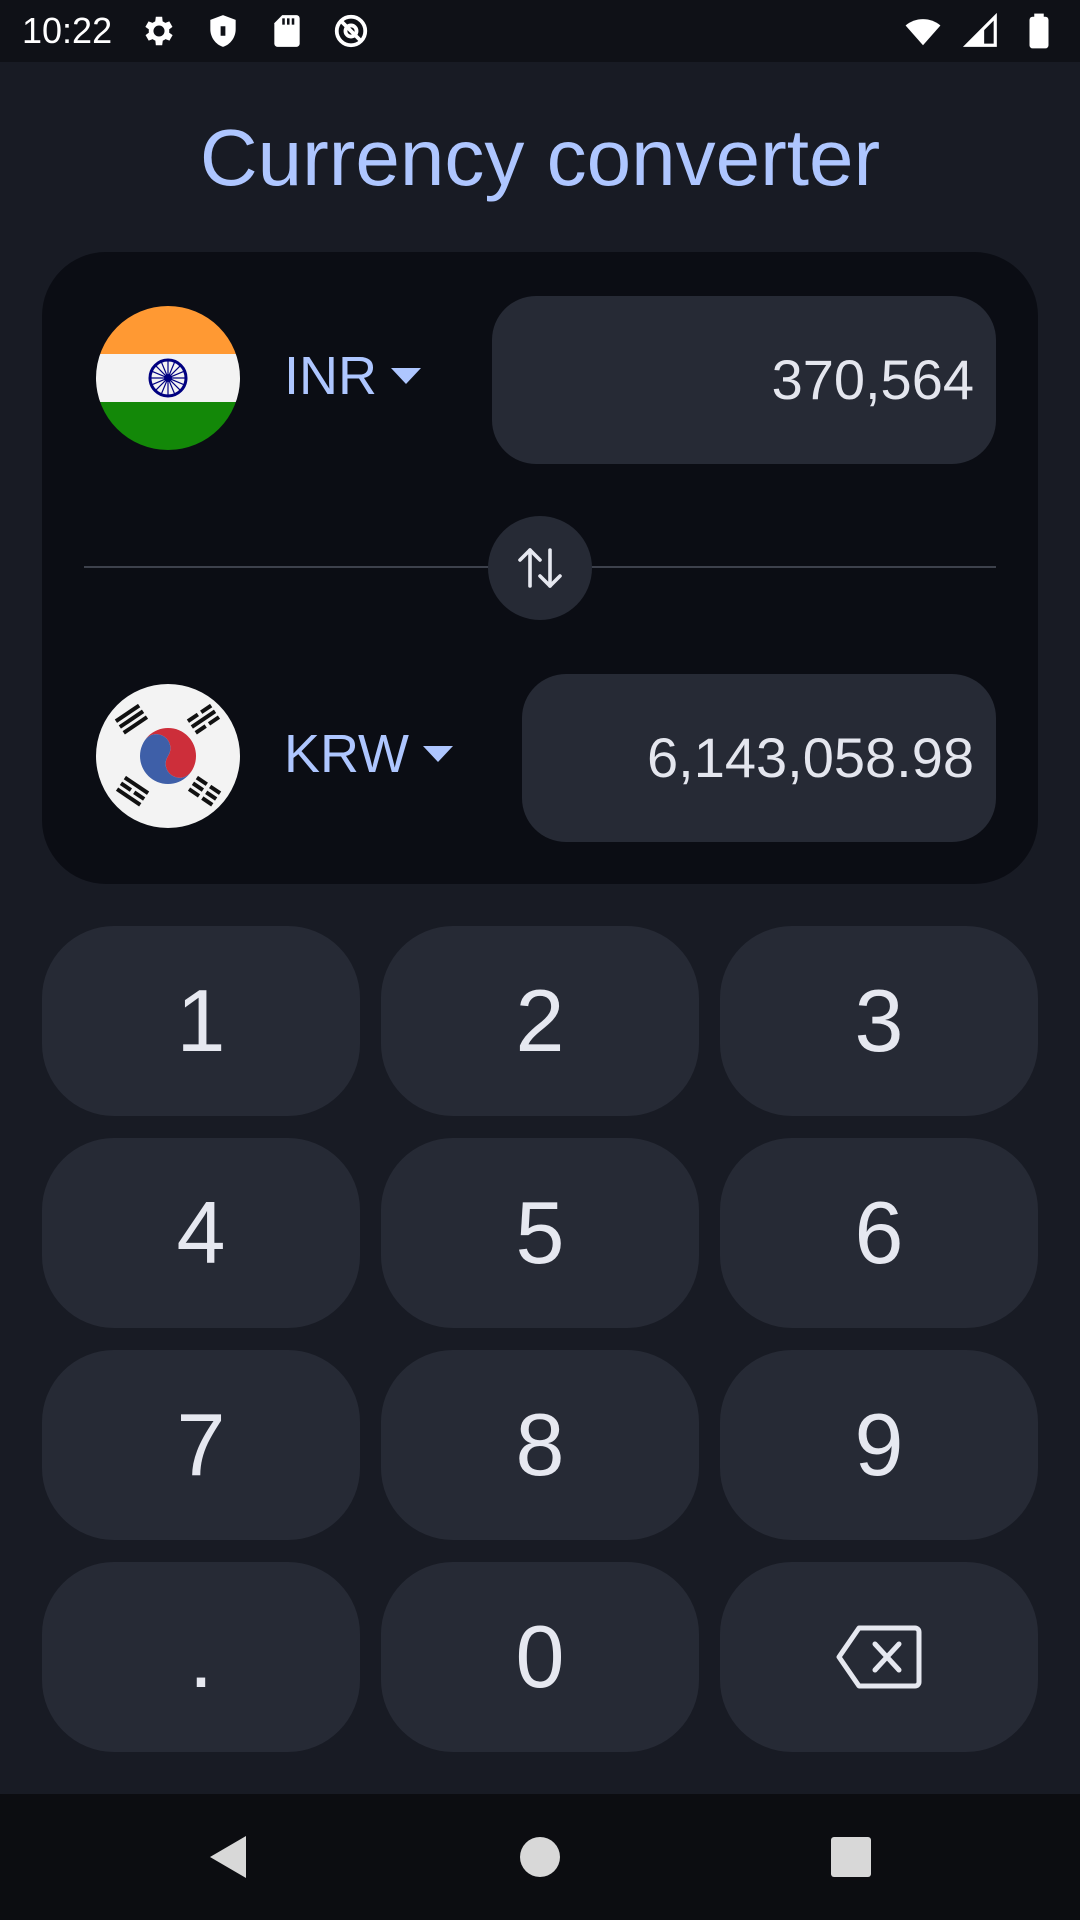 Image resolution: width=1080 pixels, height=1920 pixels. Describe the element at coordinates (540, 157) in the screenshot. I see `page-title: Currency converter` at that location.